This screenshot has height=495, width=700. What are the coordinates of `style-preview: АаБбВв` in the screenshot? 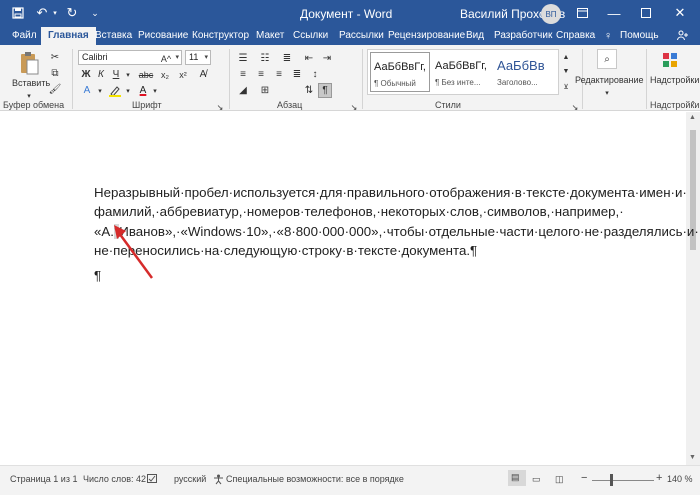 It's located at (521, 65).